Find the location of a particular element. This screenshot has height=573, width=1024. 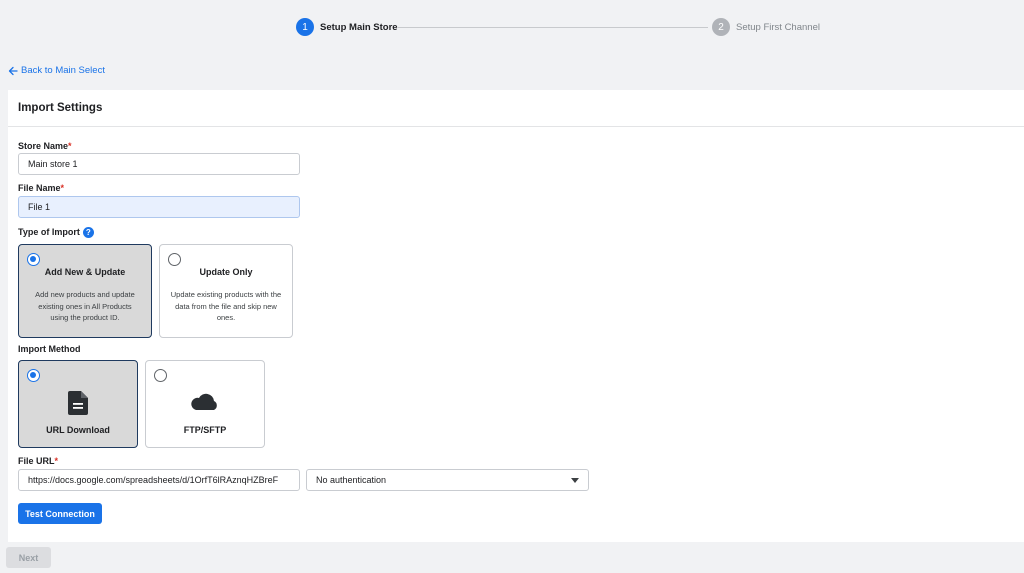

step-setup-main-store: 1 Setup Main Store is located at coordinates (347, 27).